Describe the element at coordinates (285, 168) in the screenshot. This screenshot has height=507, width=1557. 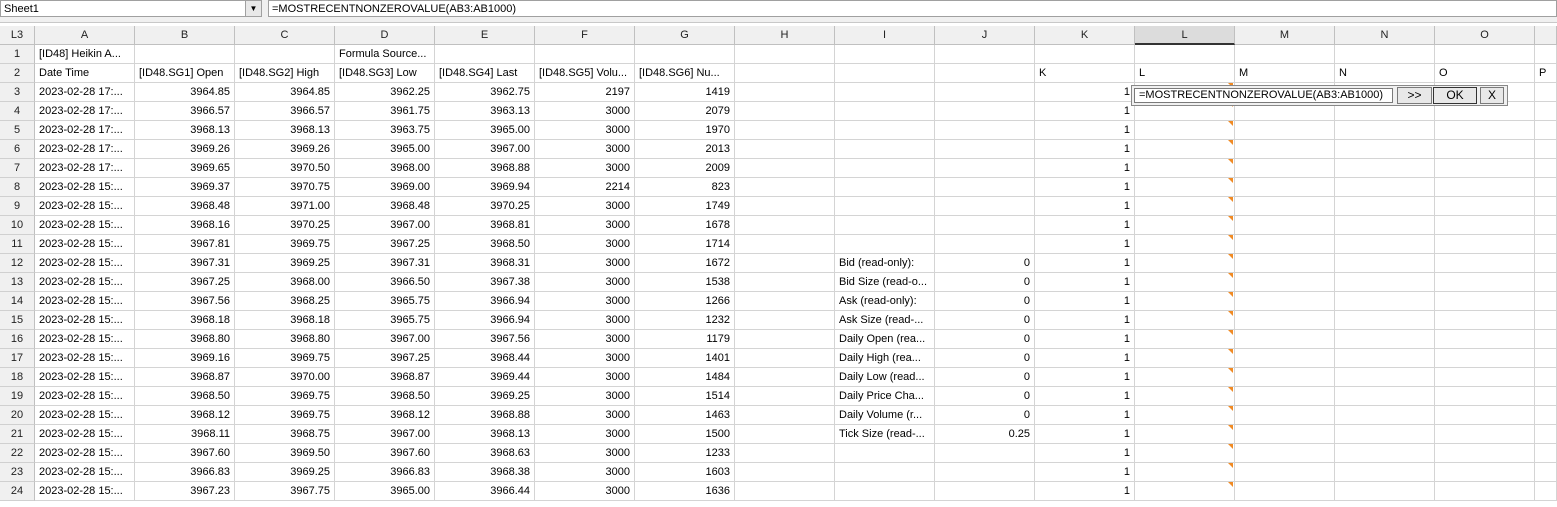
I see `table-cell: 3970.50` at that location.